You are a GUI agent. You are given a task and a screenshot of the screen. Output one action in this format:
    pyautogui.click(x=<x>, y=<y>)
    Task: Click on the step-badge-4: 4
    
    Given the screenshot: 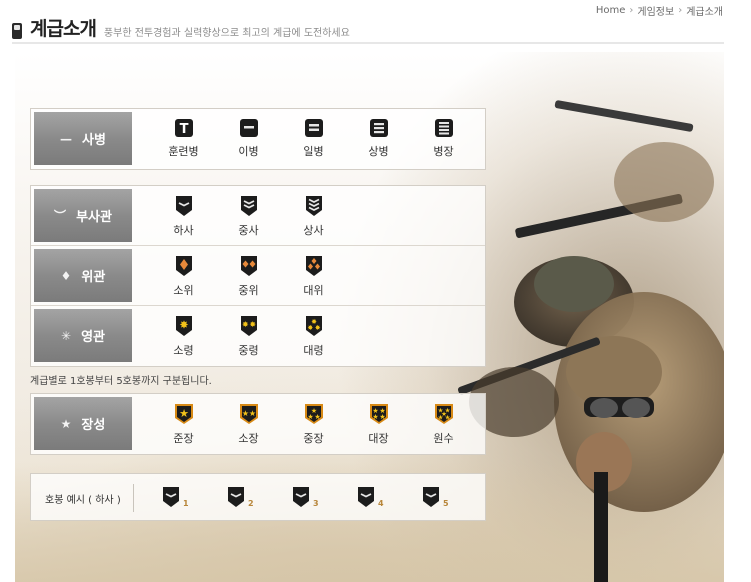 What is the action you would take?
    pyautogui.click(x=388, y=497)
    